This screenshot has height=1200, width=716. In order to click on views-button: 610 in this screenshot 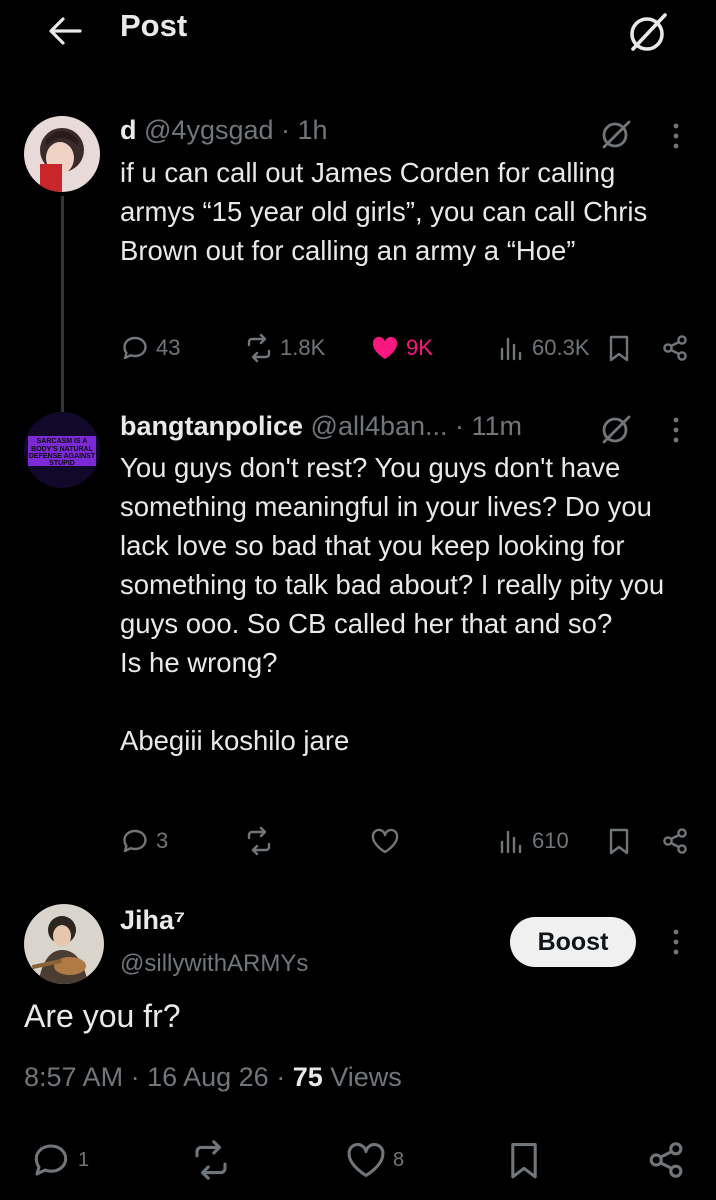, I will do `click(532, 841)`.